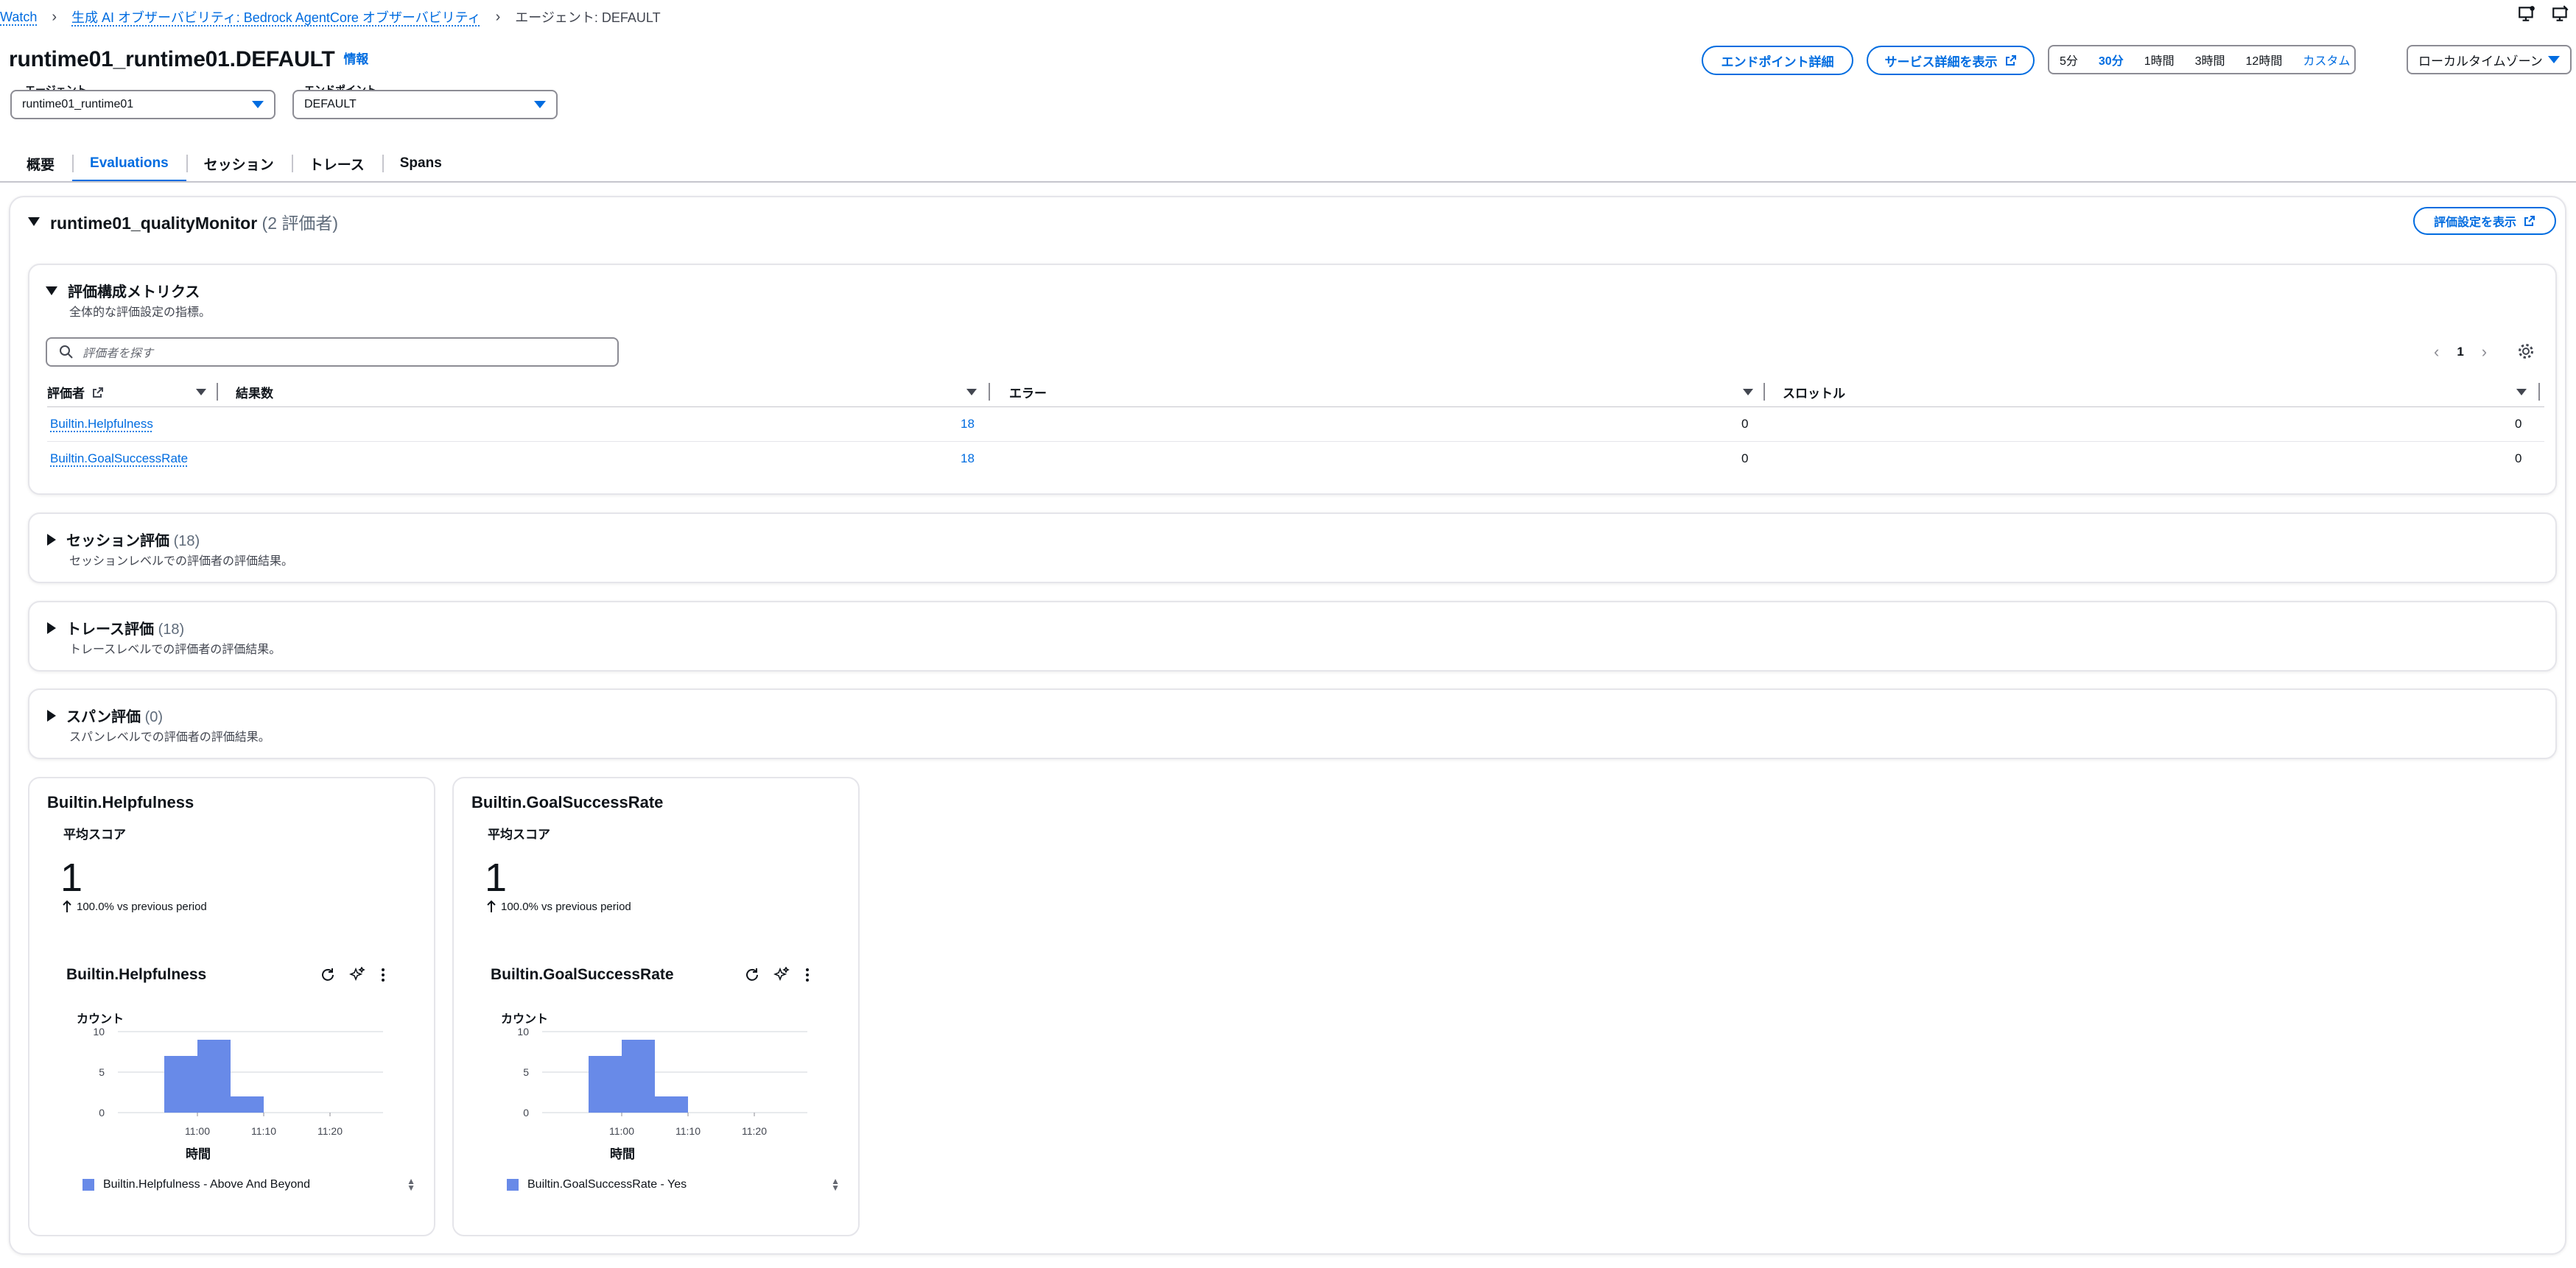  Describe the element at coordinates (2560, 15) in the screenshot. I see `display-settings-icon` at that location.